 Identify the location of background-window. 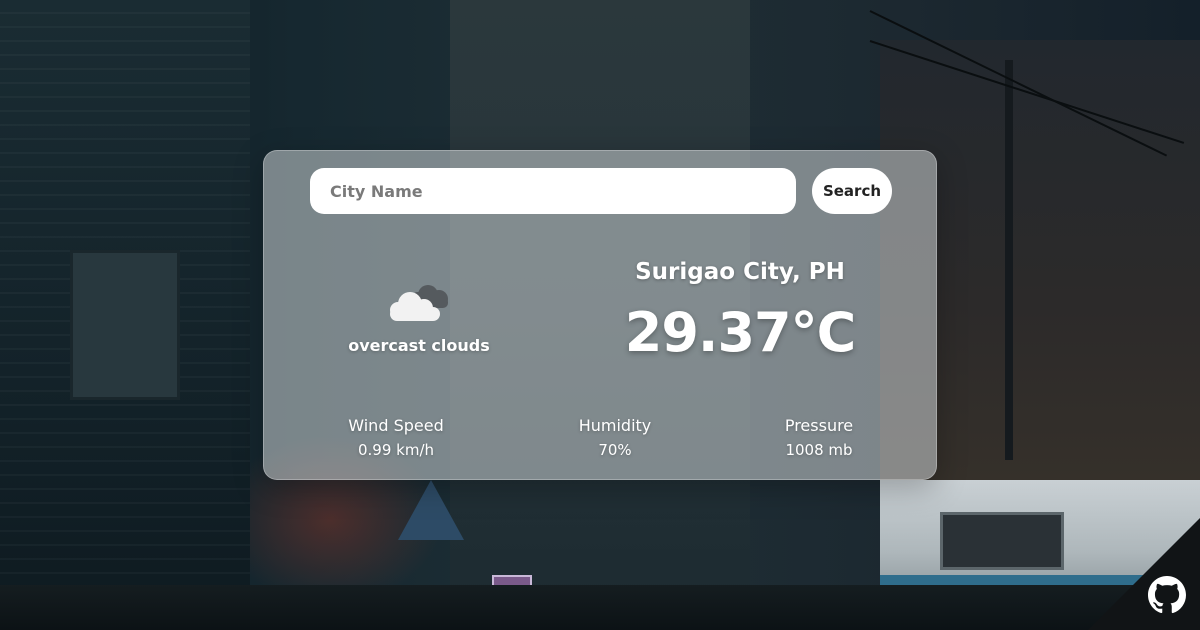
(125, 325).